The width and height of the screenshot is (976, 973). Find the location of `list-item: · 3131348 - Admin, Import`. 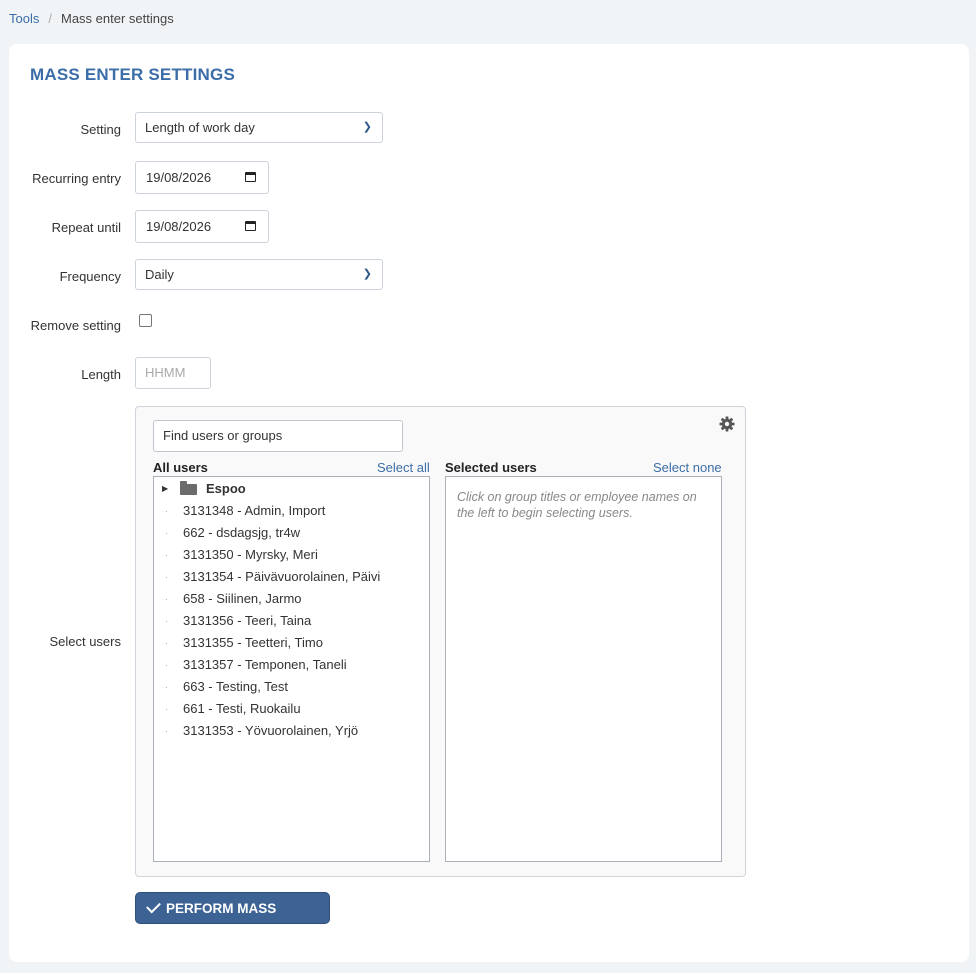

list-item: · 3131348 - Admin, Import is located at coordinates (291, 511).